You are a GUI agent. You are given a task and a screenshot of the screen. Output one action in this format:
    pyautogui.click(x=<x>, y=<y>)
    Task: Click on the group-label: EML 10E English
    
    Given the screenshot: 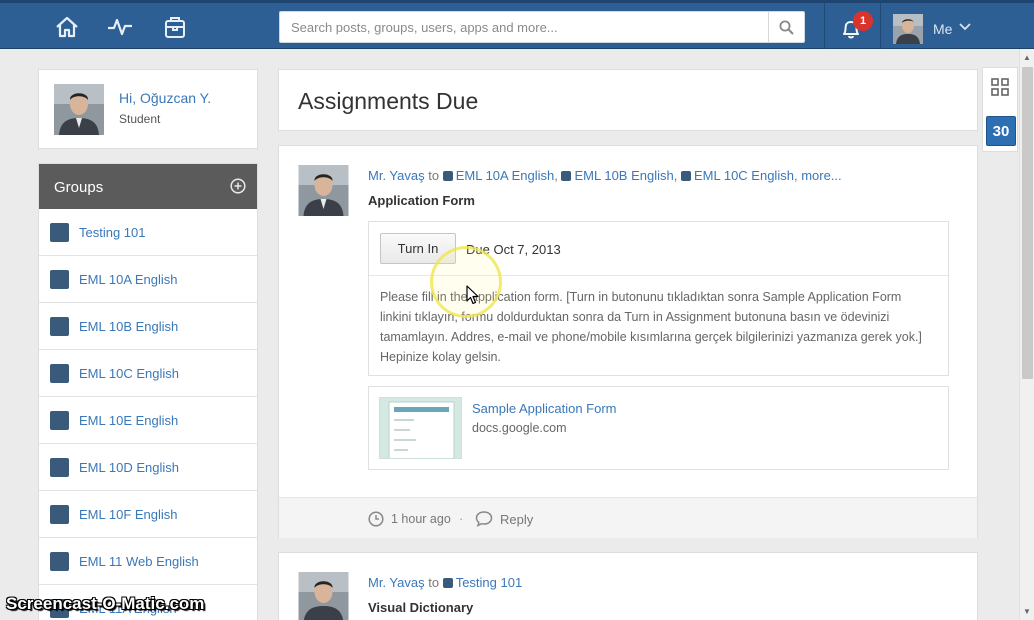 What is the action you would take?
    pyautogui.click(x=128, y=420)
    